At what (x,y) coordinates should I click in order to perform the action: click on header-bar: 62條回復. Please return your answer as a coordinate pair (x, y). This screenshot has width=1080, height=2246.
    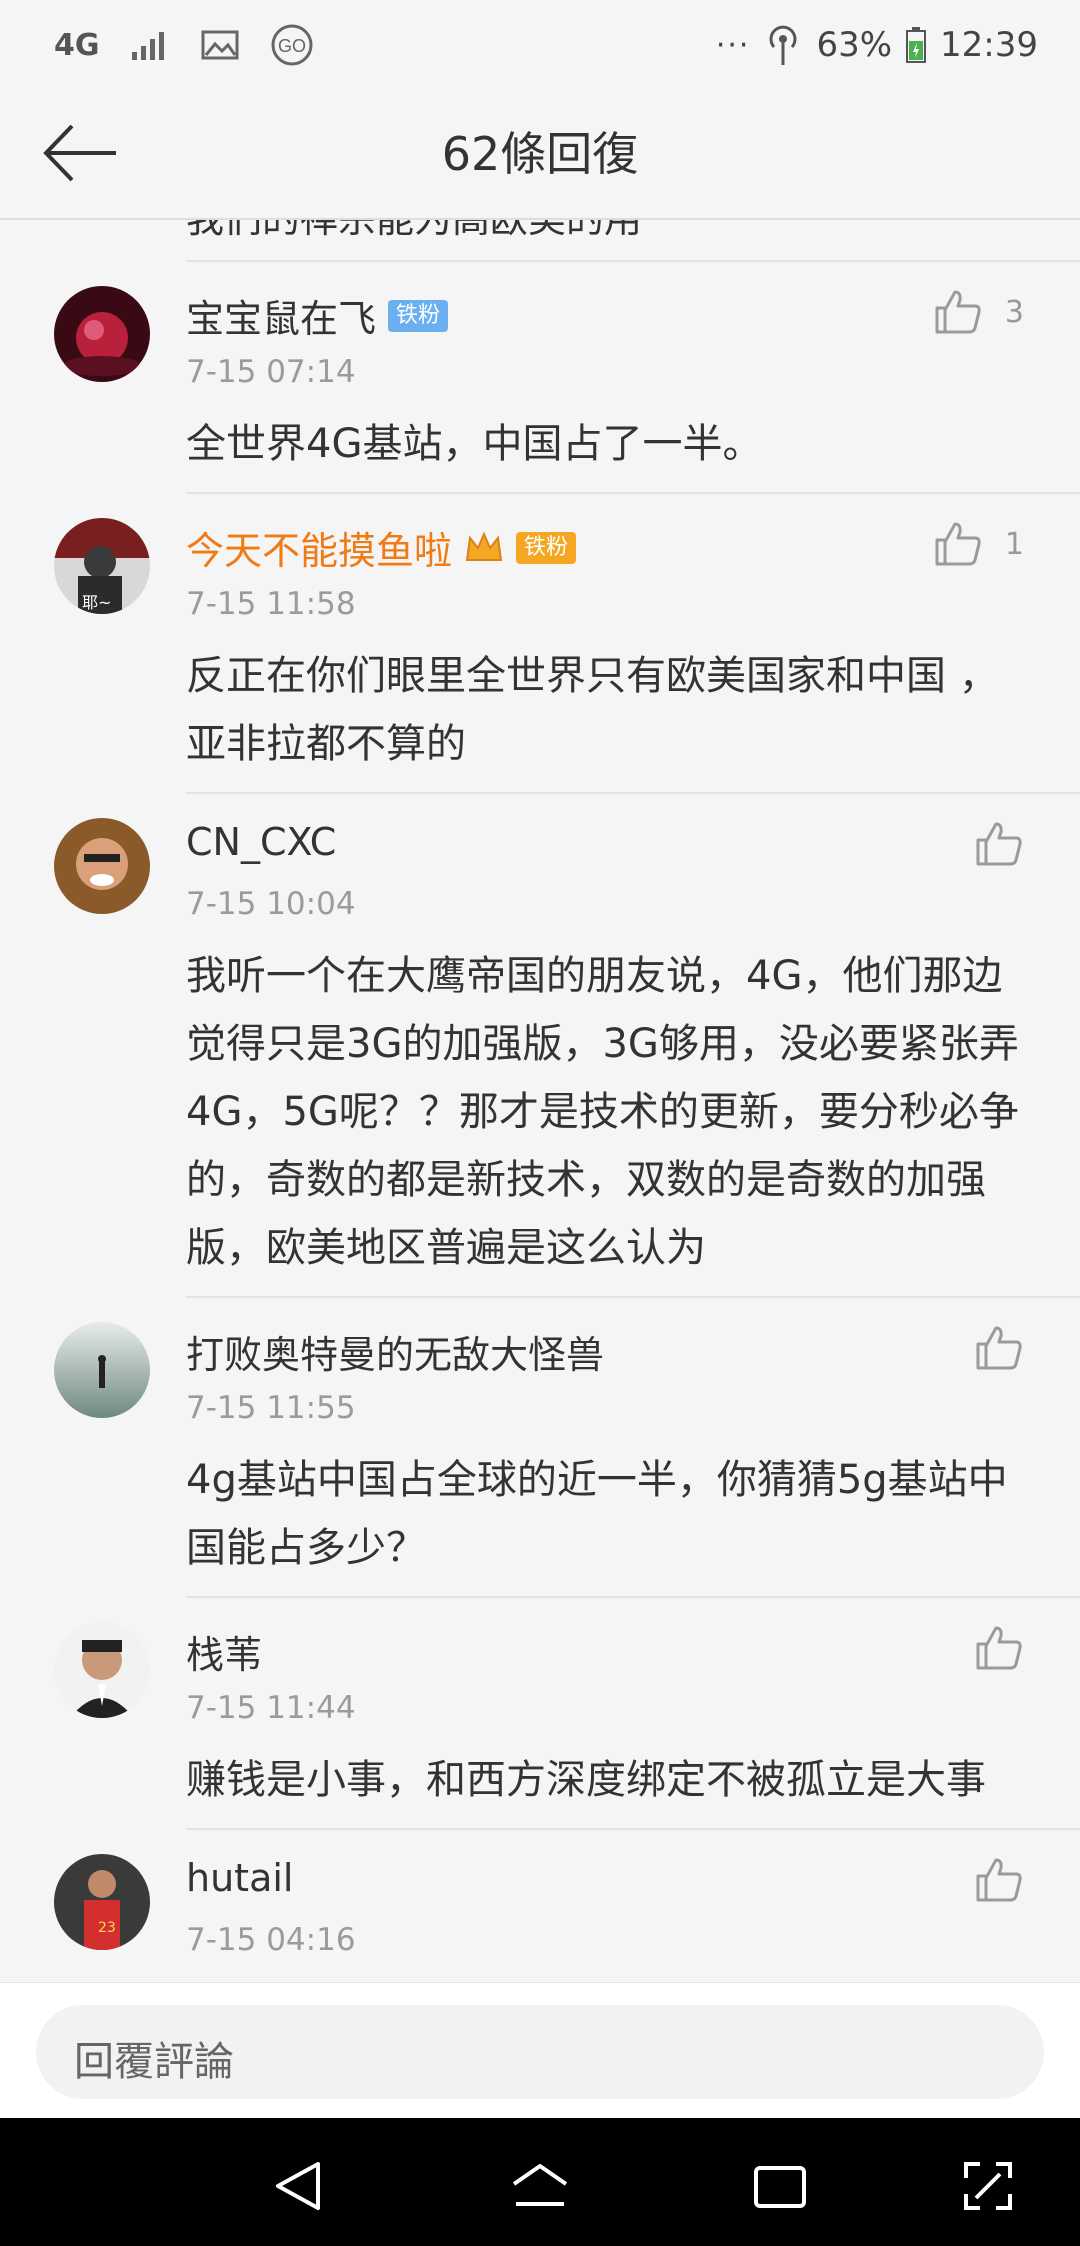
    Looking at the image, I should click on (540, 154).